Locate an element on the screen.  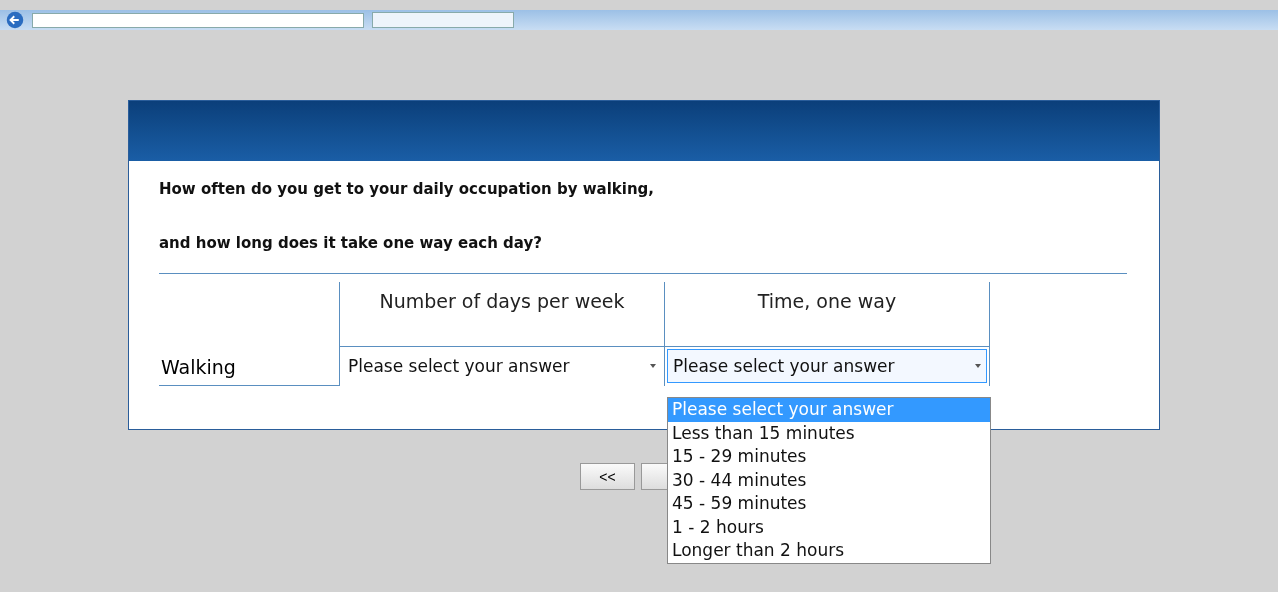
column-header: Time, one way is located at coordinates (827, 314).